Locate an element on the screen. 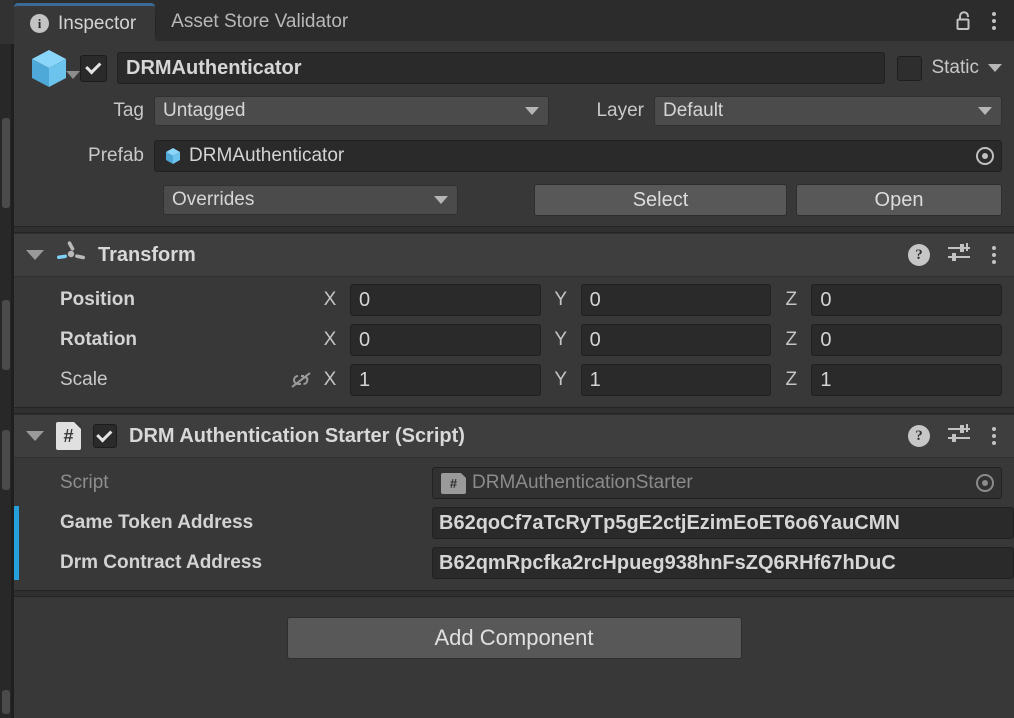 Image resolution: width=1014 pixels, height=718 pixels. open-button: Open is located at coordinates (899, 200).